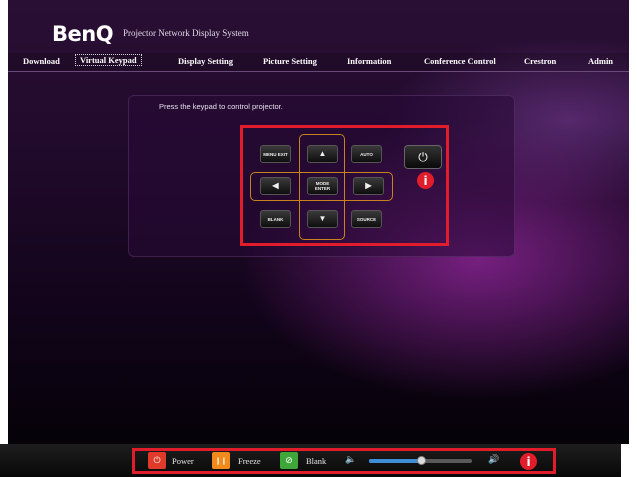  What do you see at coordinates (322, 186) in the screenshot?
I see `mode-enter-button: MODE ENTER` at bounding box center [322, 186].